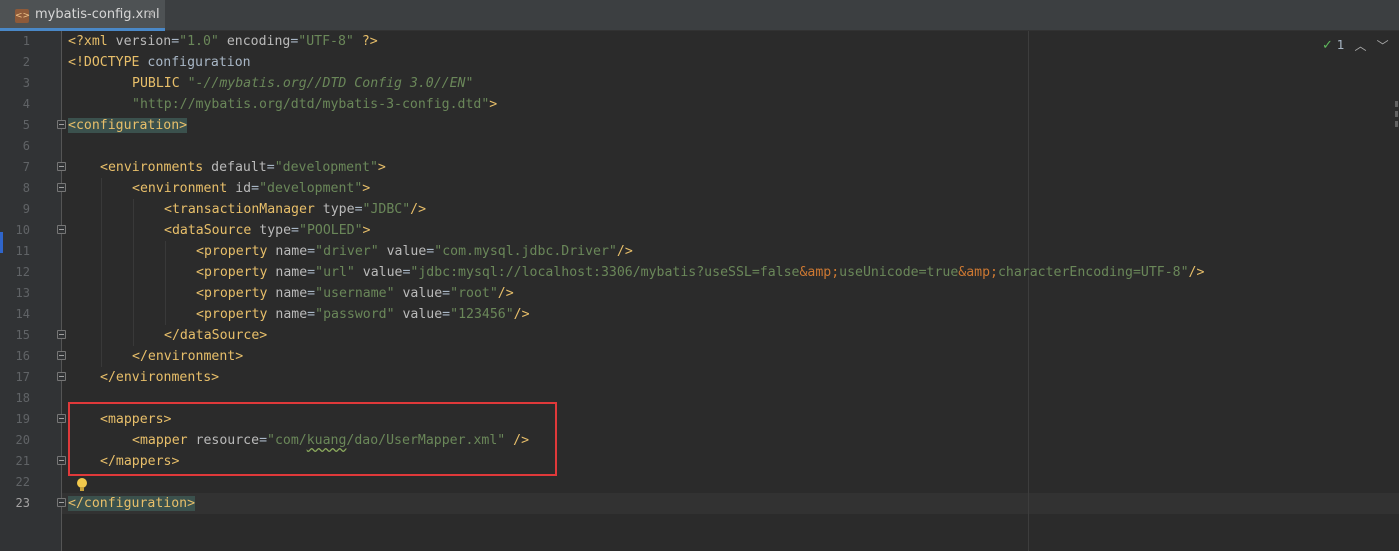 Image resolution: width=1399 pixels, height=551 pixels. What do you see at coordinates (23, 16) in the screenshot?
I see `xml-file-icon: <>` at bounding box center [23, 16].